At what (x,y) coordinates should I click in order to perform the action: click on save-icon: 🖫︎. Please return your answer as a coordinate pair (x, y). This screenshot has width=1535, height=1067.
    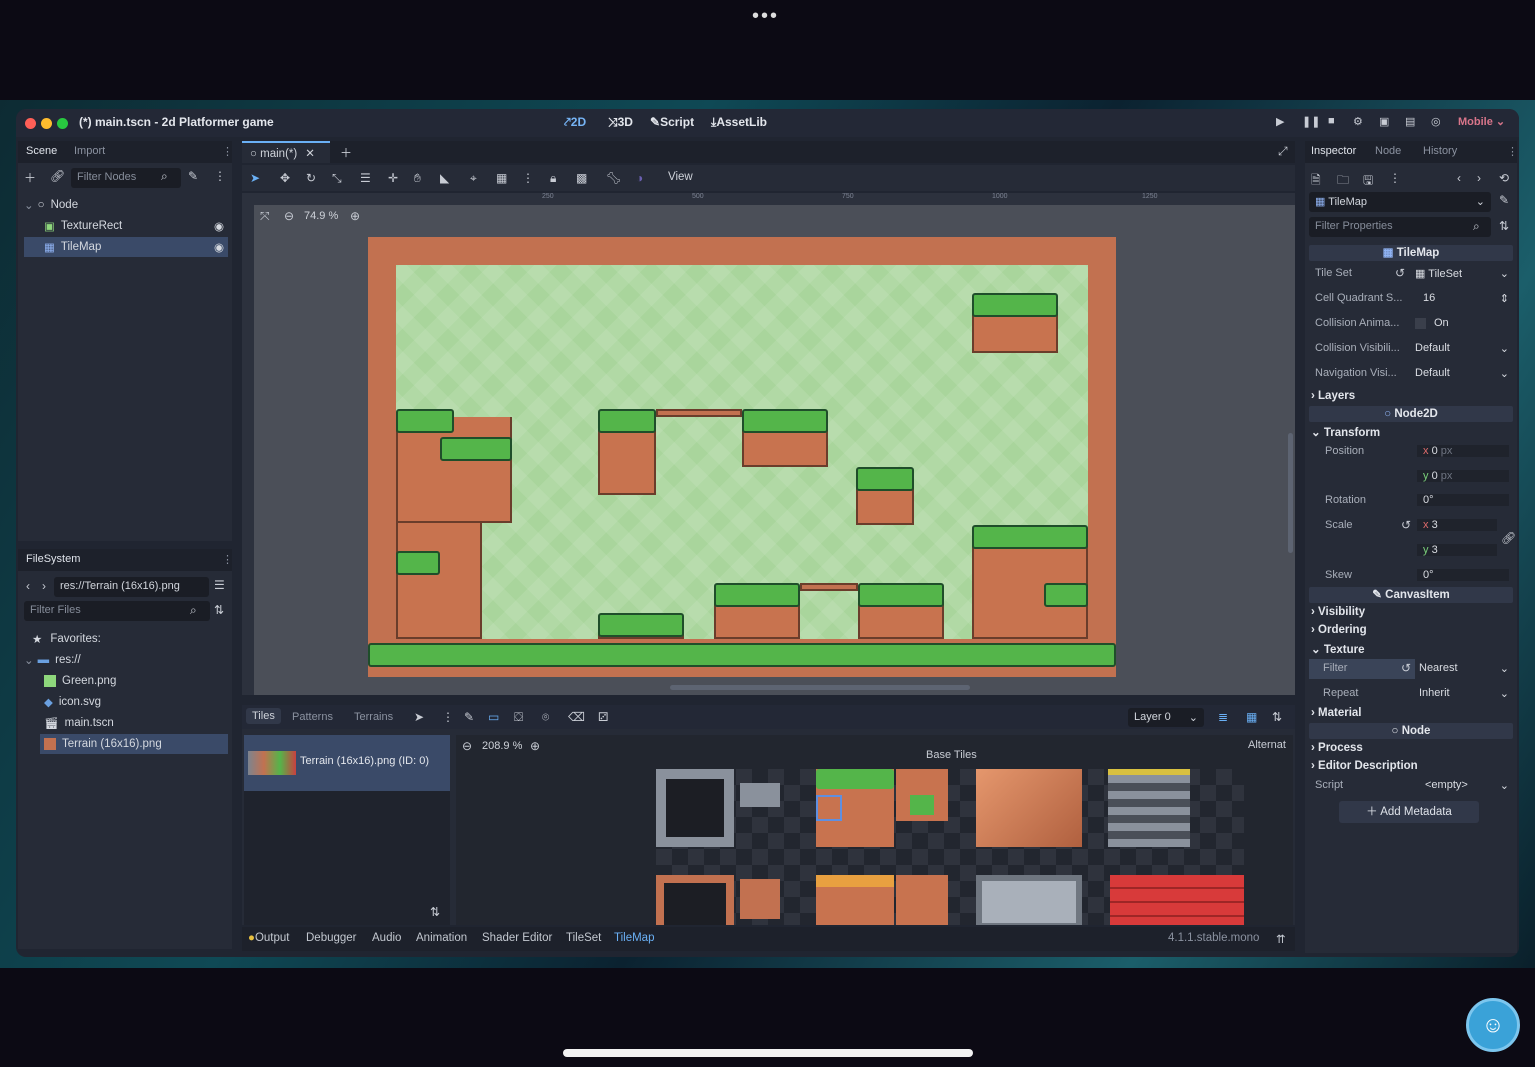
    Looking at the image, I should click on (1368, 181).